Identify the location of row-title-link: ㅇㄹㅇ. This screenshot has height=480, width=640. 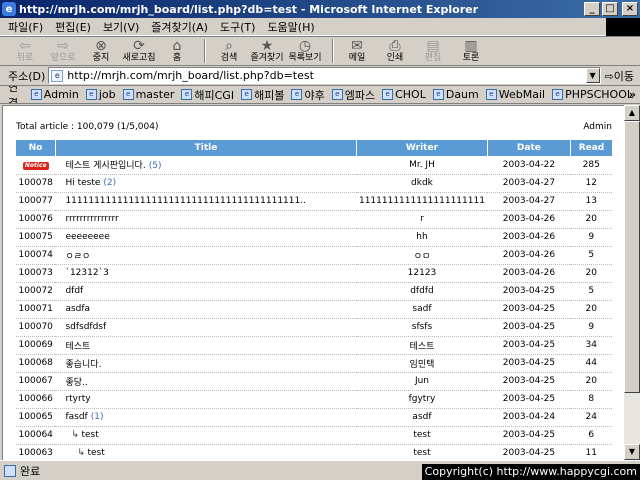
(77, 257).